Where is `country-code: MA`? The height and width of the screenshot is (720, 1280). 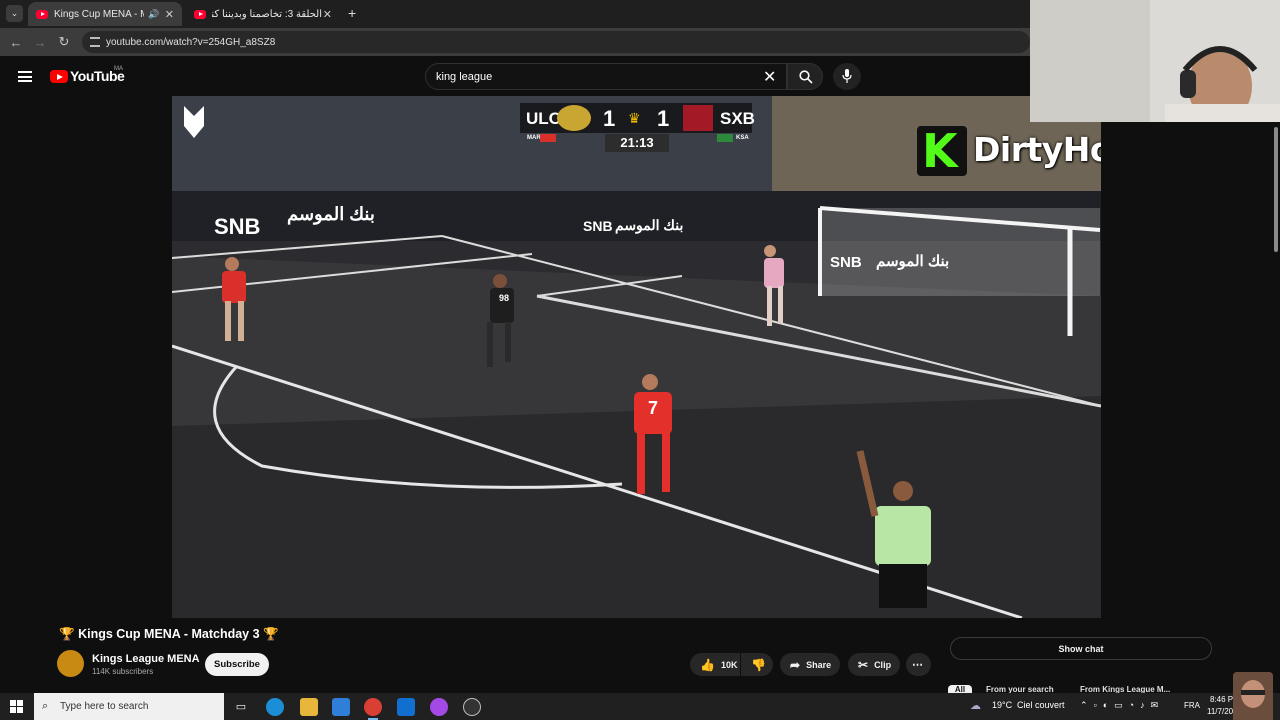 country-code: MA is located at coordinates (118, 69).